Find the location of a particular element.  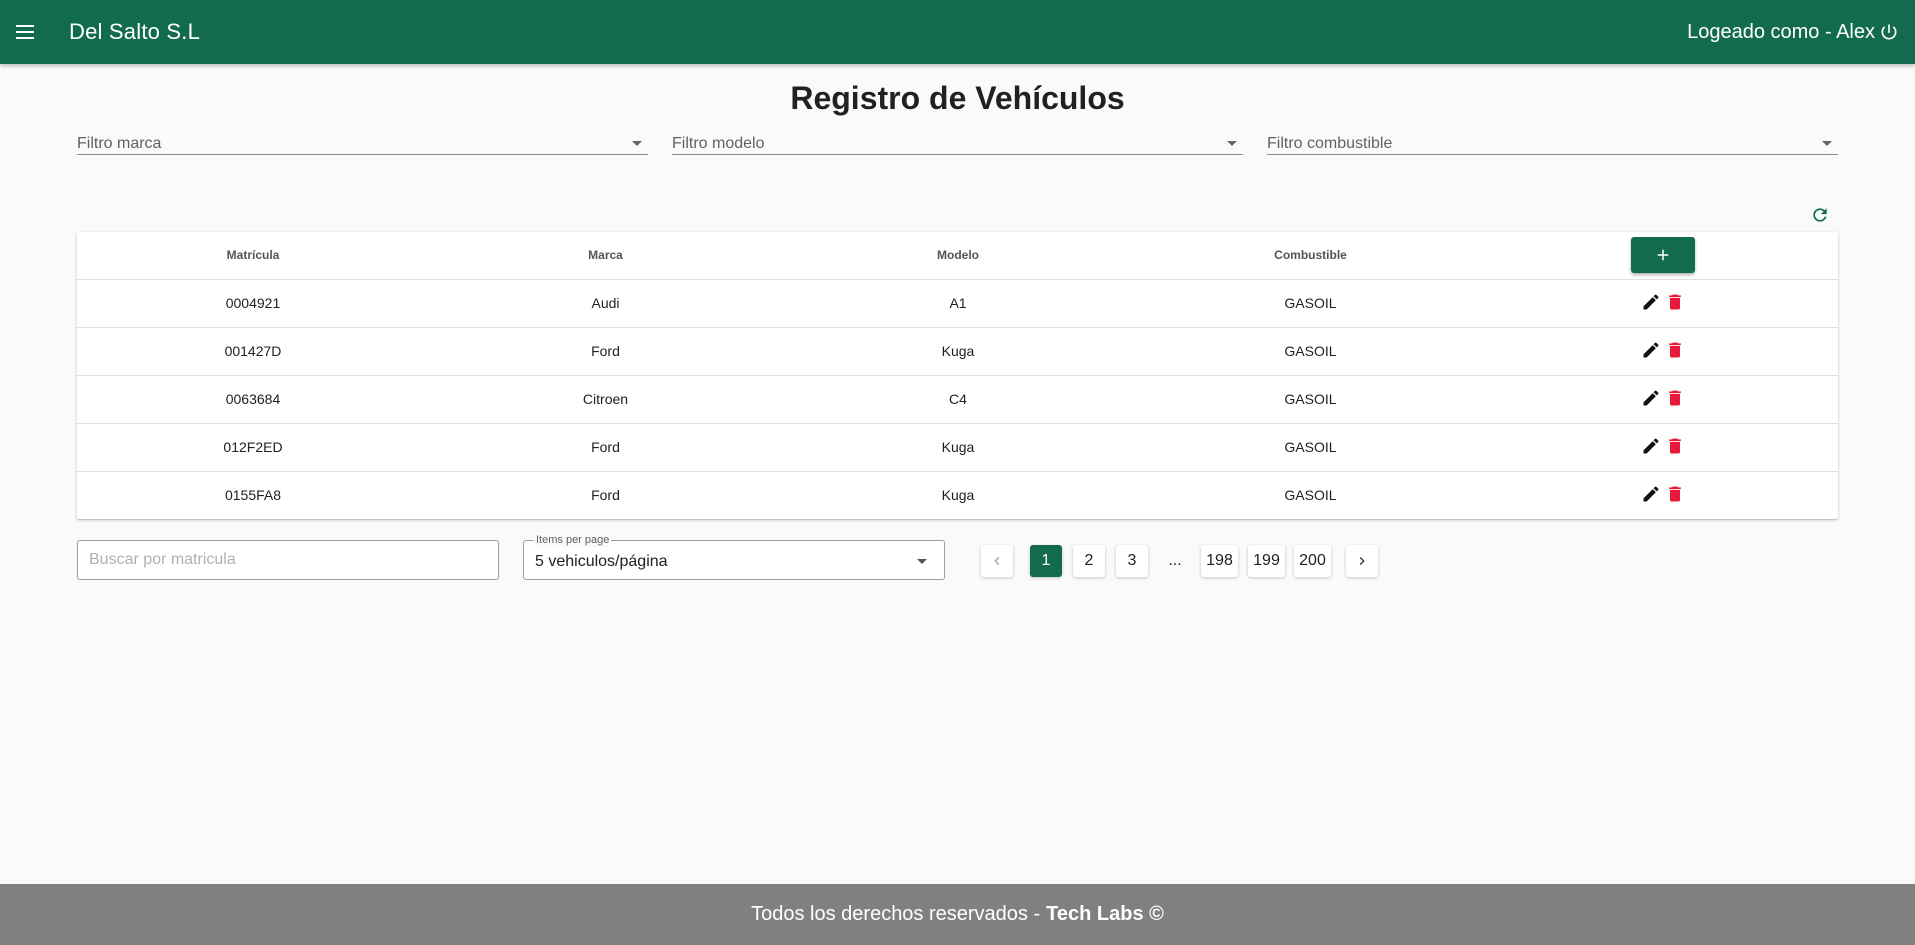

refresh-button is located at coordinates (1820, 215).